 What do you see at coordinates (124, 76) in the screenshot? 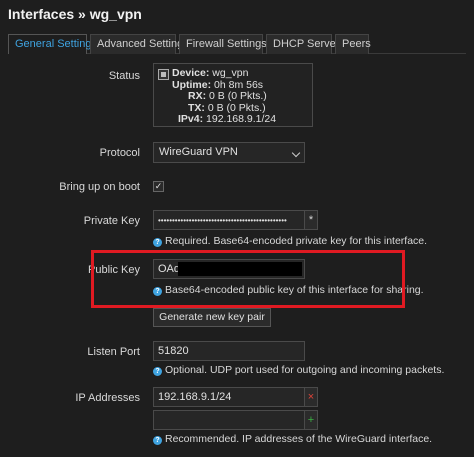
I see `status-label: Status` at bounding box center [124, 76].